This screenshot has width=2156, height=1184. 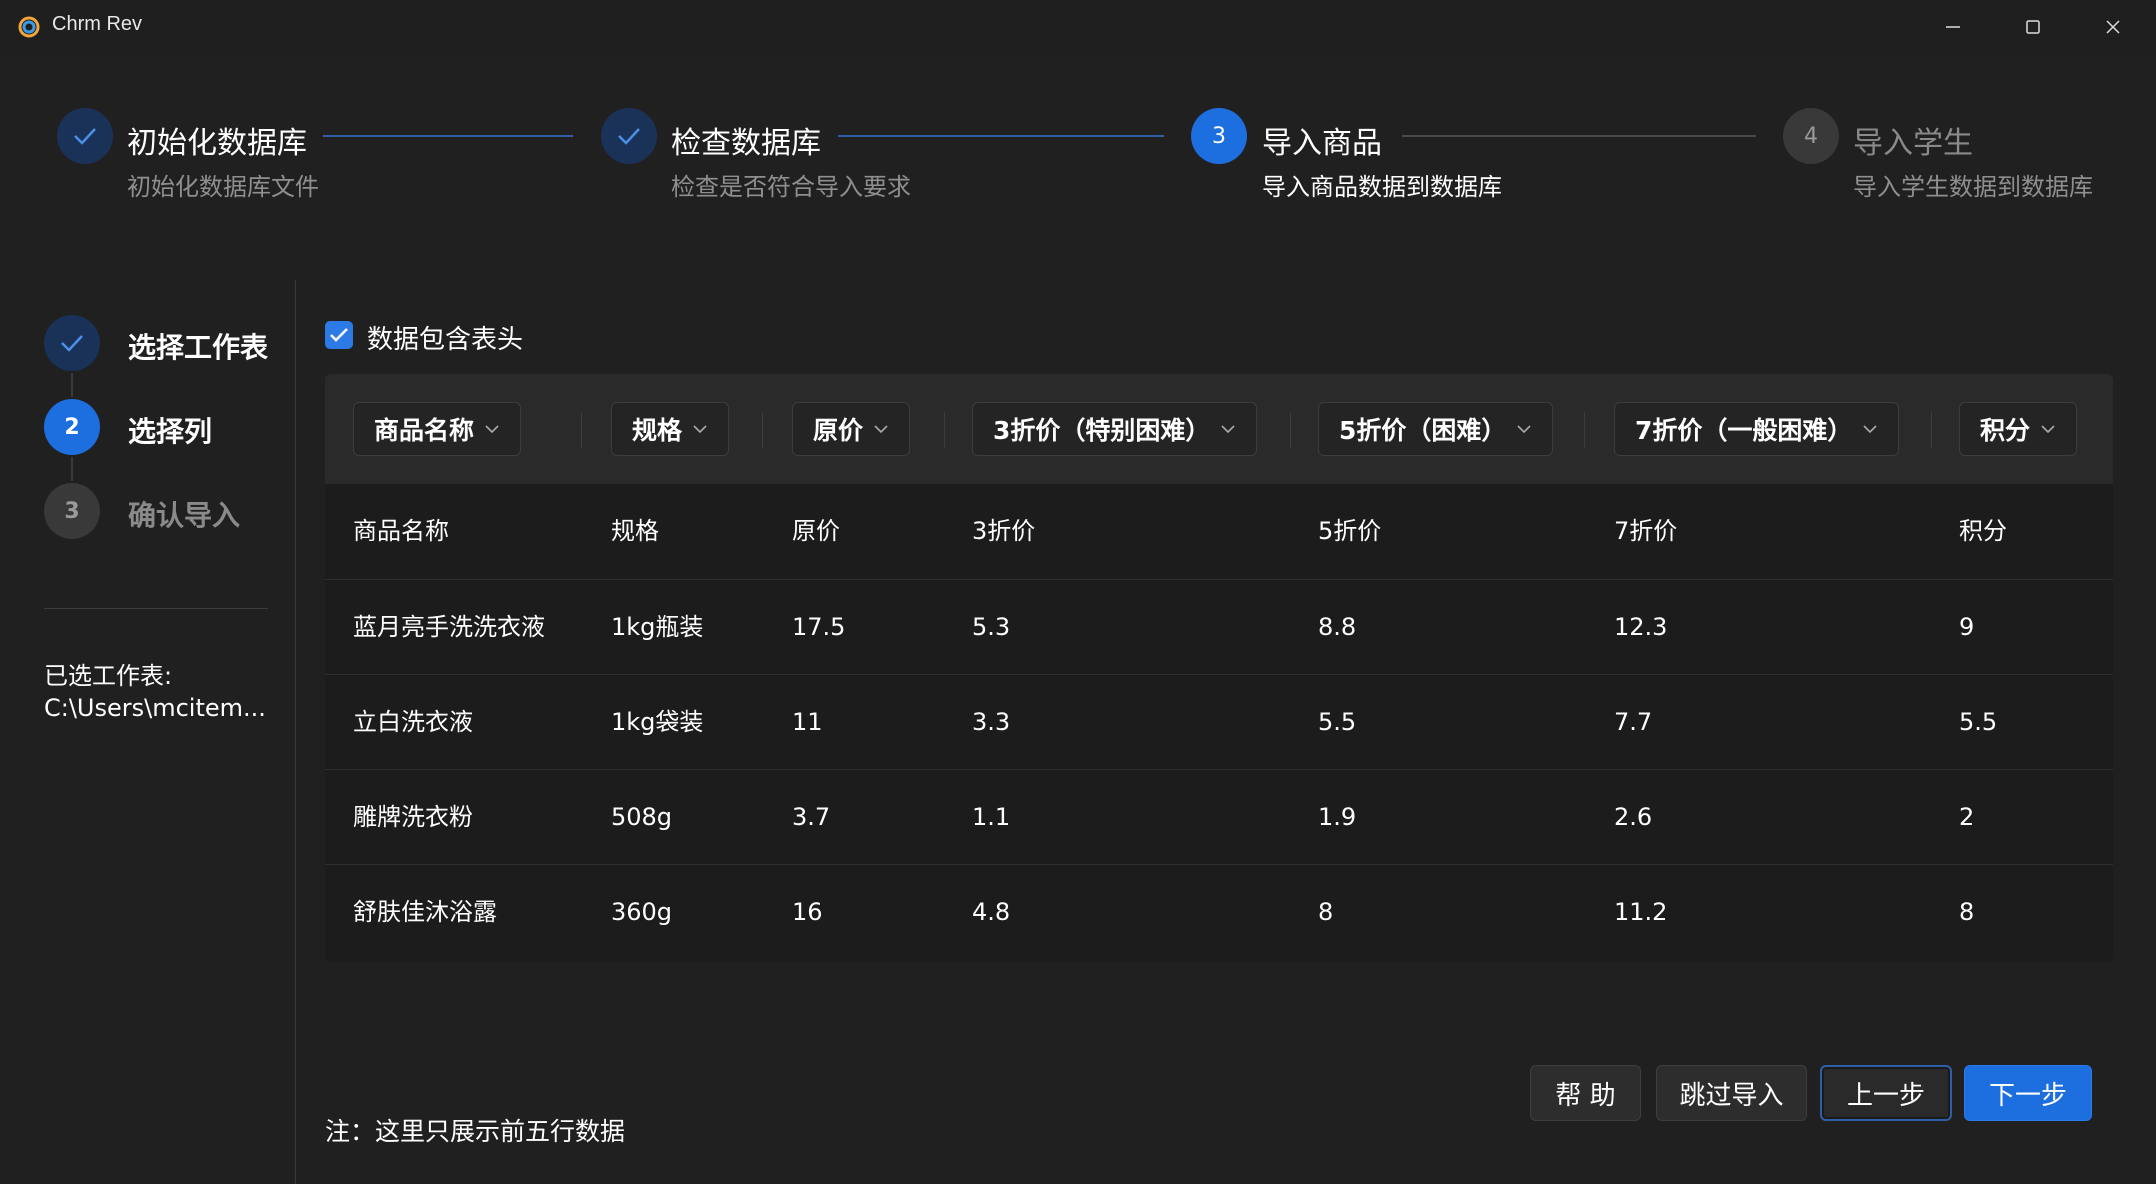 I want to click on column-select-6: 7折价（一般困难）, so click(x=1757, y=429).